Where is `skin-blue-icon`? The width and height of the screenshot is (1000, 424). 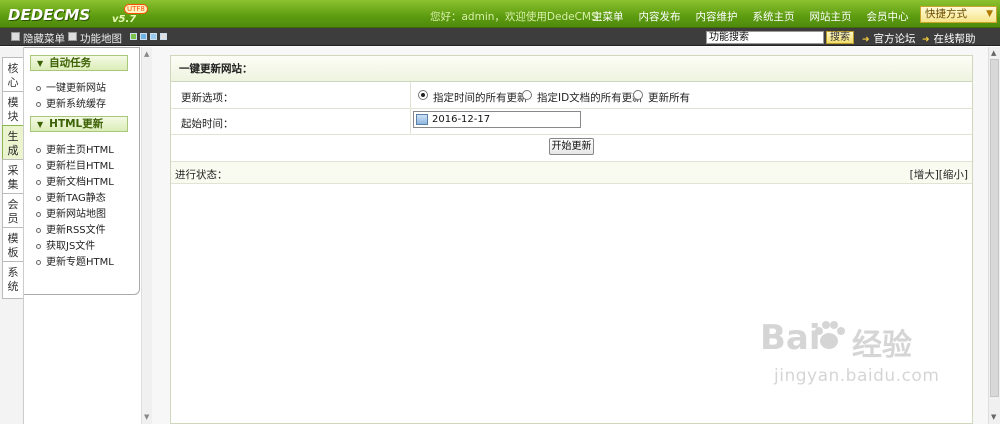
skin-blue-icon is located at coordinates (143, 36).